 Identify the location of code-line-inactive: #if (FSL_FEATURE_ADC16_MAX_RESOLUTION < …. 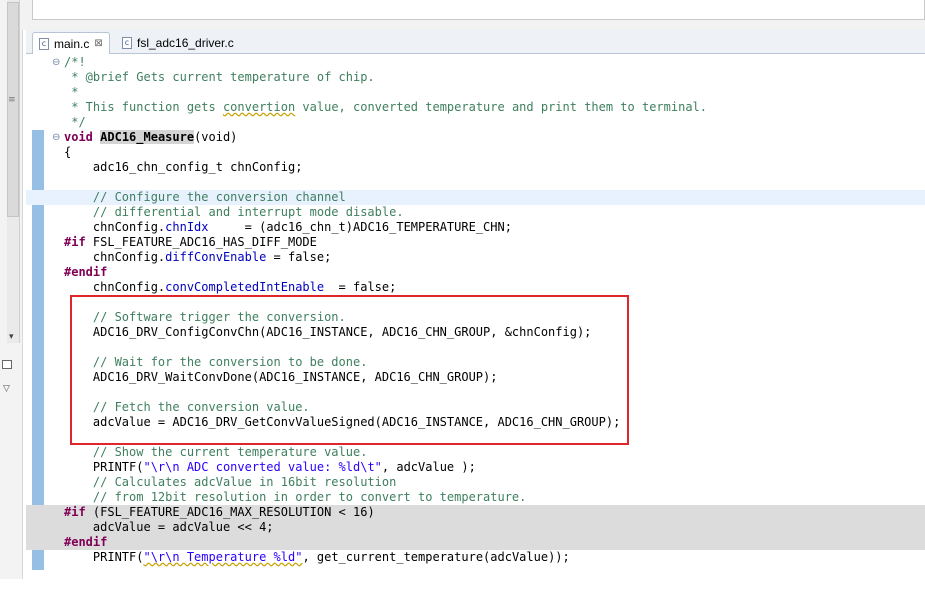
(475, 512).